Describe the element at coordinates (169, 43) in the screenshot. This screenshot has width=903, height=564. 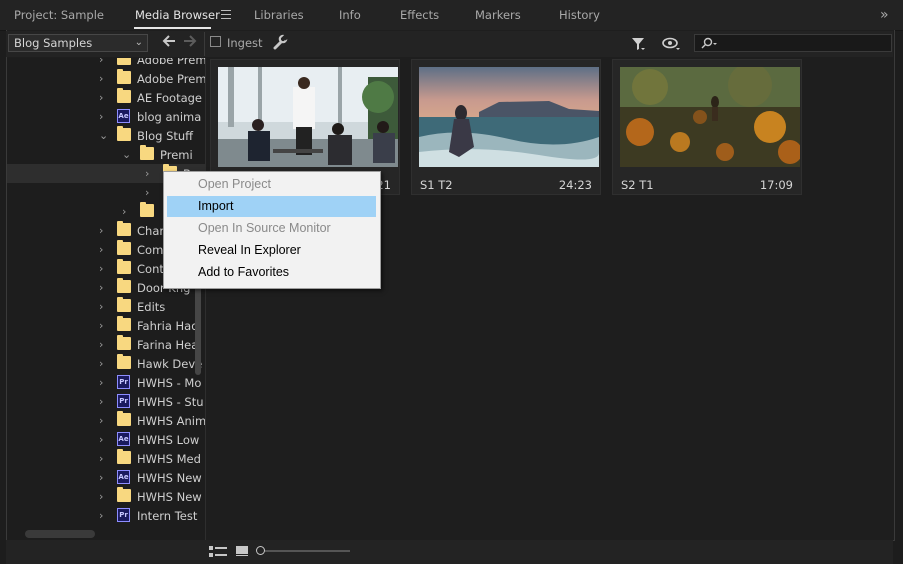
I see `back-arrow-icon` at that location.